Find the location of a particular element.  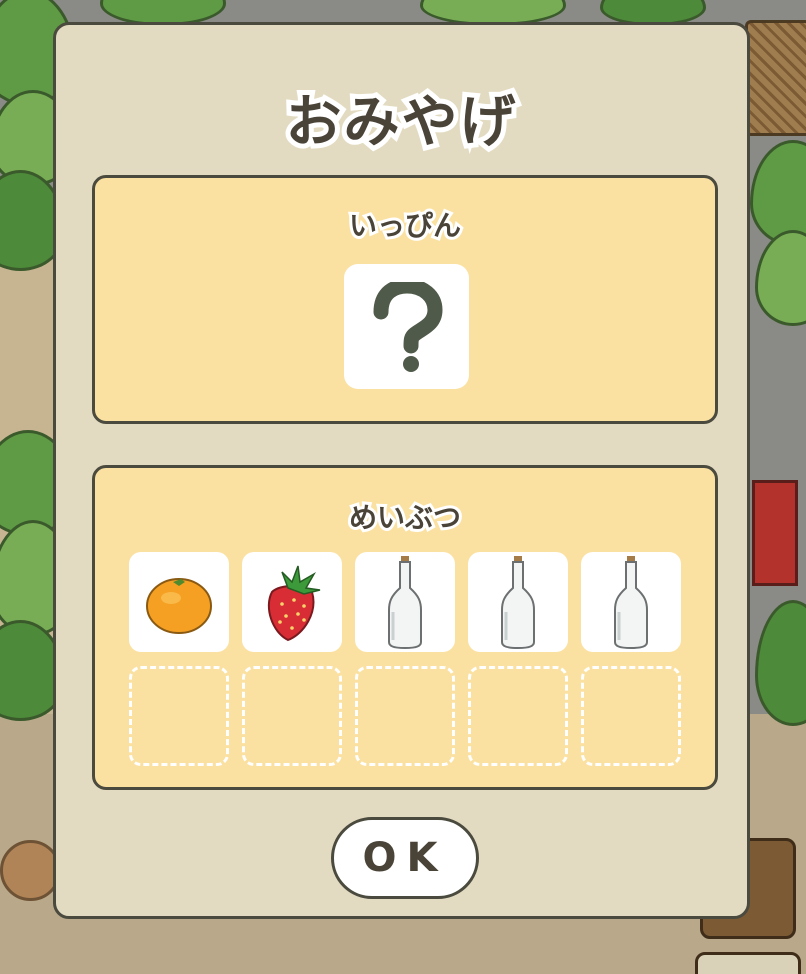

orange-icon is located at coordinates (179, 606).